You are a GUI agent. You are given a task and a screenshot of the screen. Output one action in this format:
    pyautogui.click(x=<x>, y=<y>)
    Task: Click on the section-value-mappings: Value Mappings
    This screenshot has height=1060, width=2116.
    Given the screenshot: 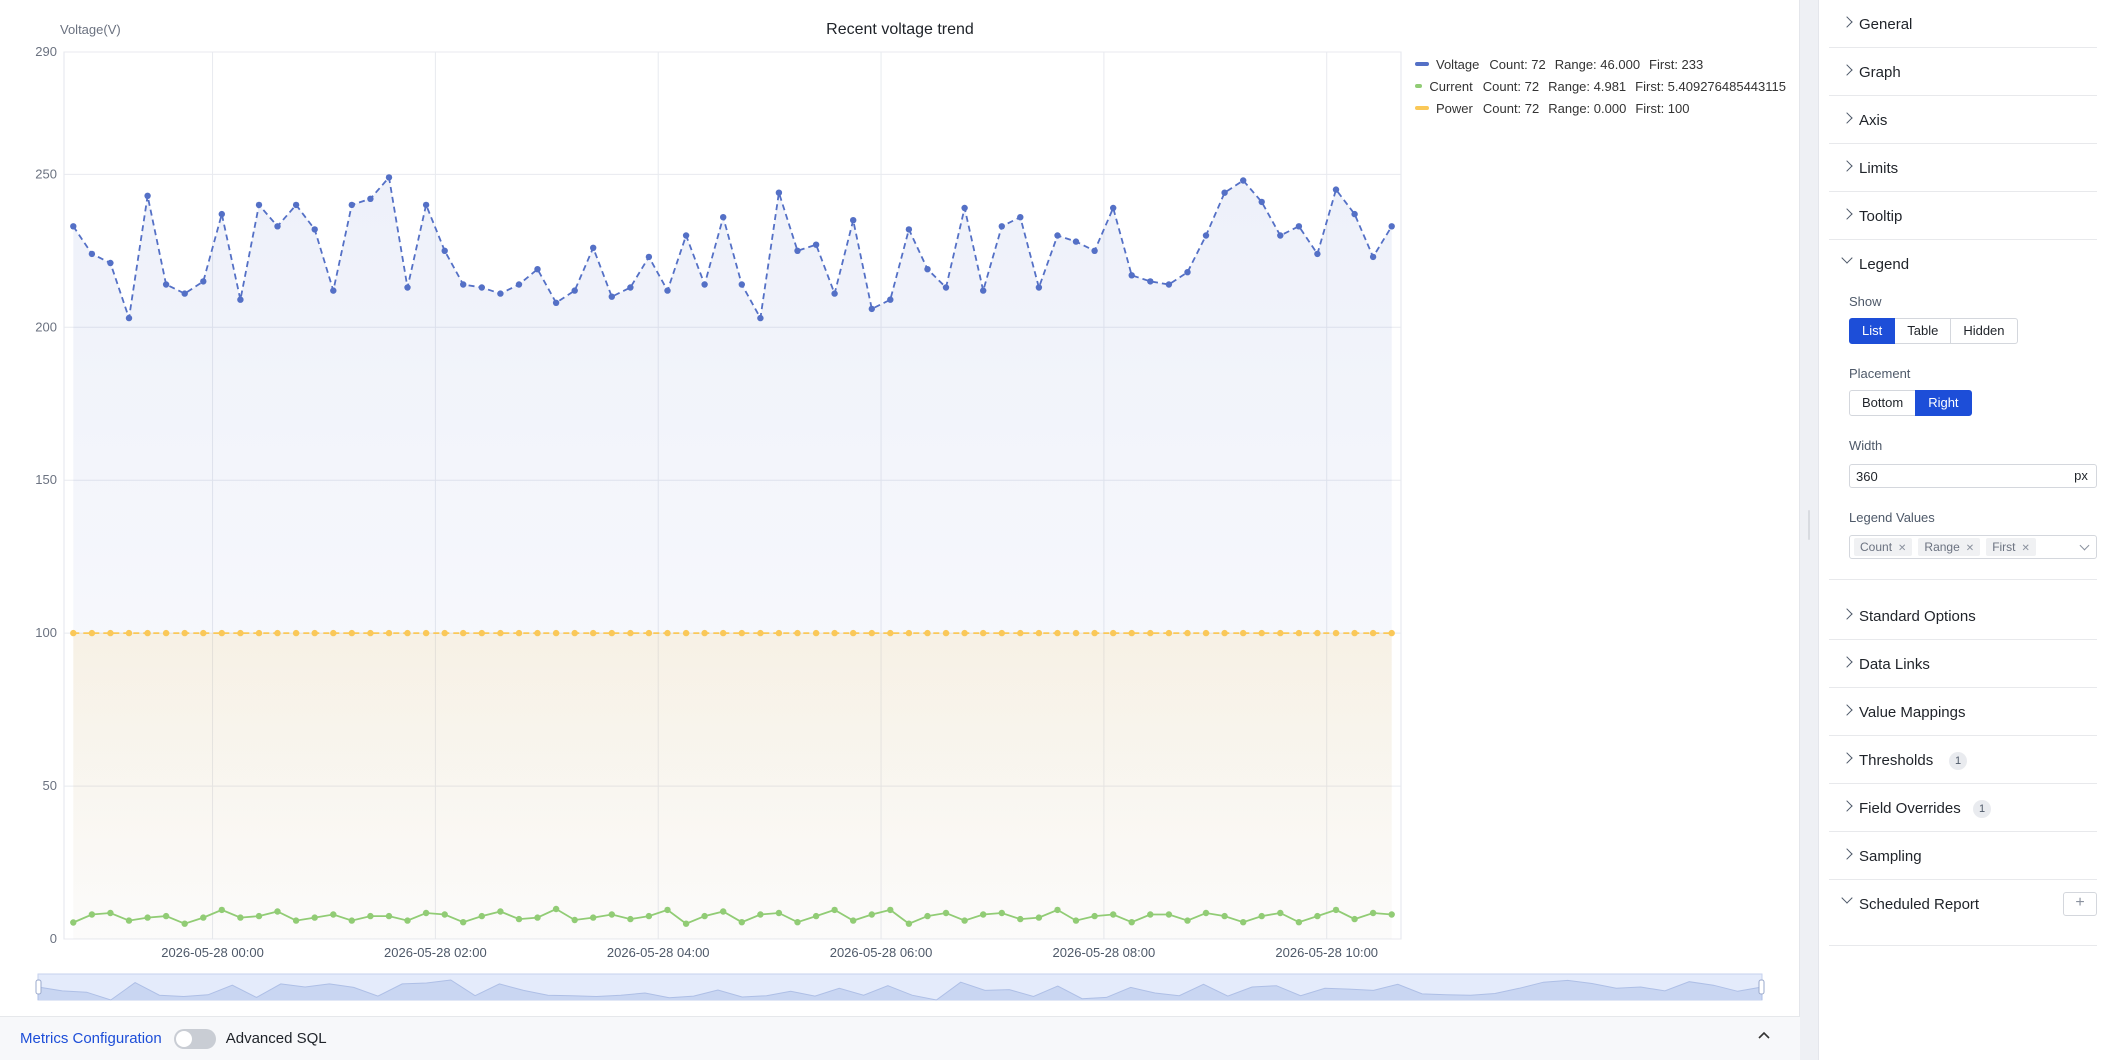 What is the action you would take?
    pyautogui.click(x=1963, y=712)
    